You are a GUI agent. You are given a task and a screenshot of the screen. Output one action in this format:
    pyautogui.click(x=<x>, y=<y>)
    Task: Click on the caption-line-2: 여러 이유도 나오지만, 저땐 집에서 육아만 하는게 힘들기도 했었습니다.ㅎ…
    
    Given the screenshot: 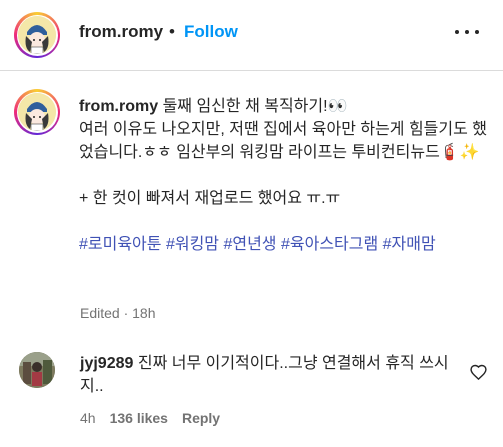 What is the action you would take?
    pyautogui.click(x=283, y=141)
    